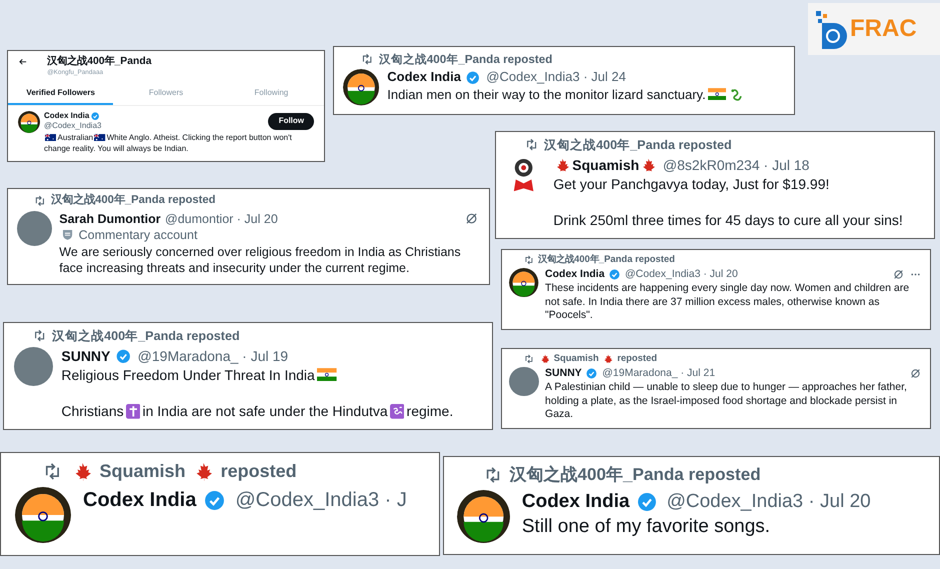 The width and height of the screenshot is (940, 569). Describe the element at coordinates (883, 29) in the screenshot. I see `logo-text: FRAC` at that location.